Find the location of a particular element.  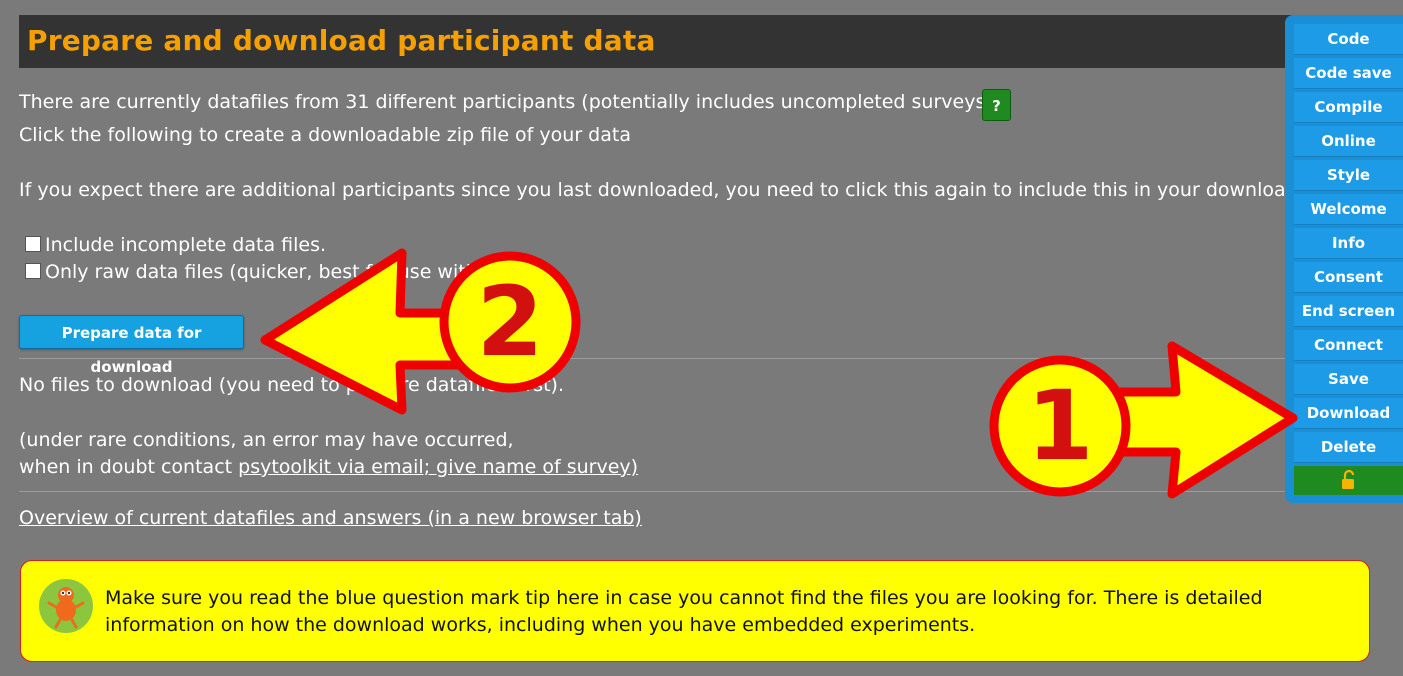

page-title: Prepare and download participant data is located at coordinates (341, 40).